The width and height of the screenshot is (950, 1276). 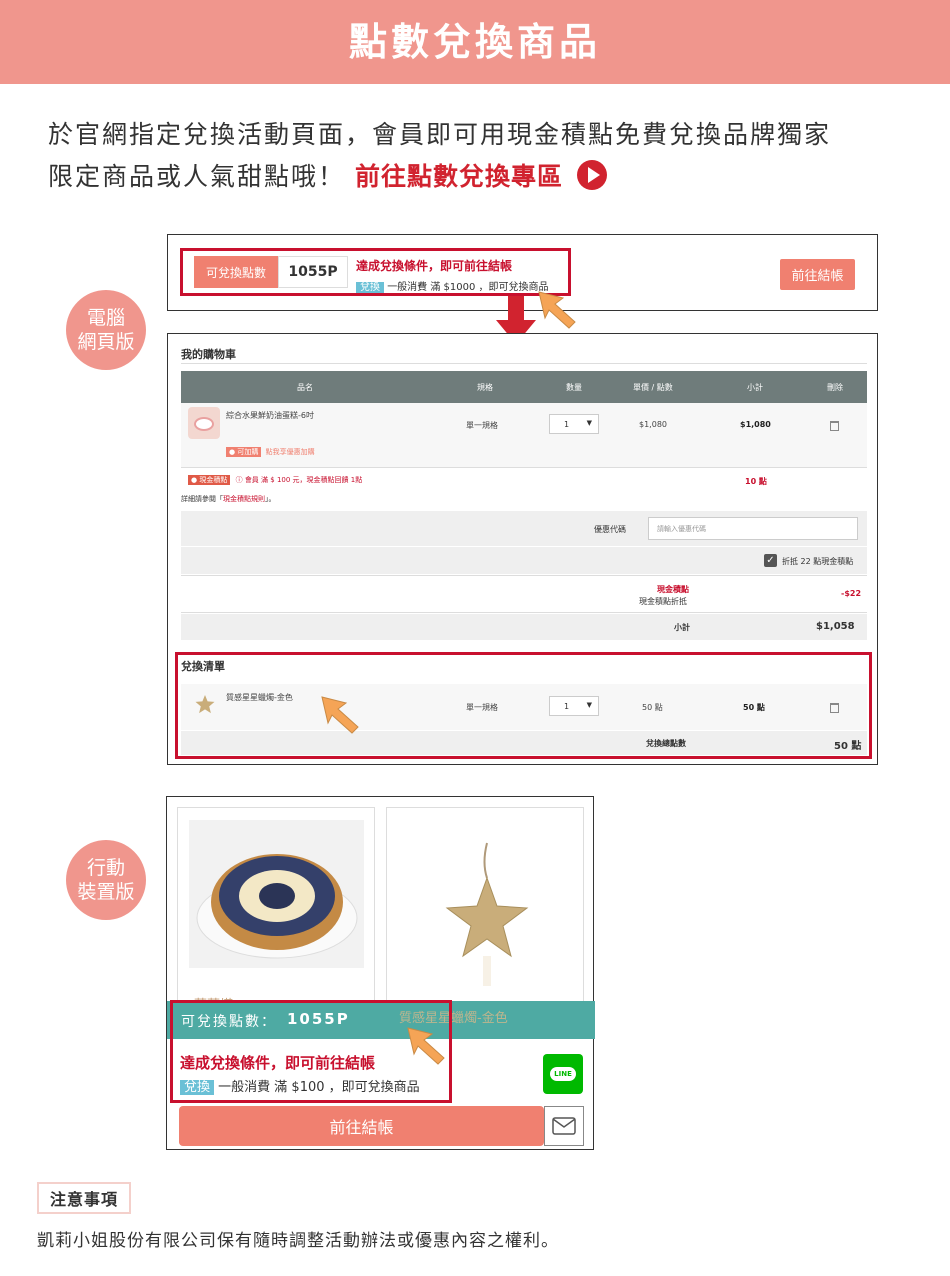 What do you see at coordinates (818, 561) in the screenshot?
I see `deduct-label: 折抵 22 點現金積點` at bounding box center [818, 561].